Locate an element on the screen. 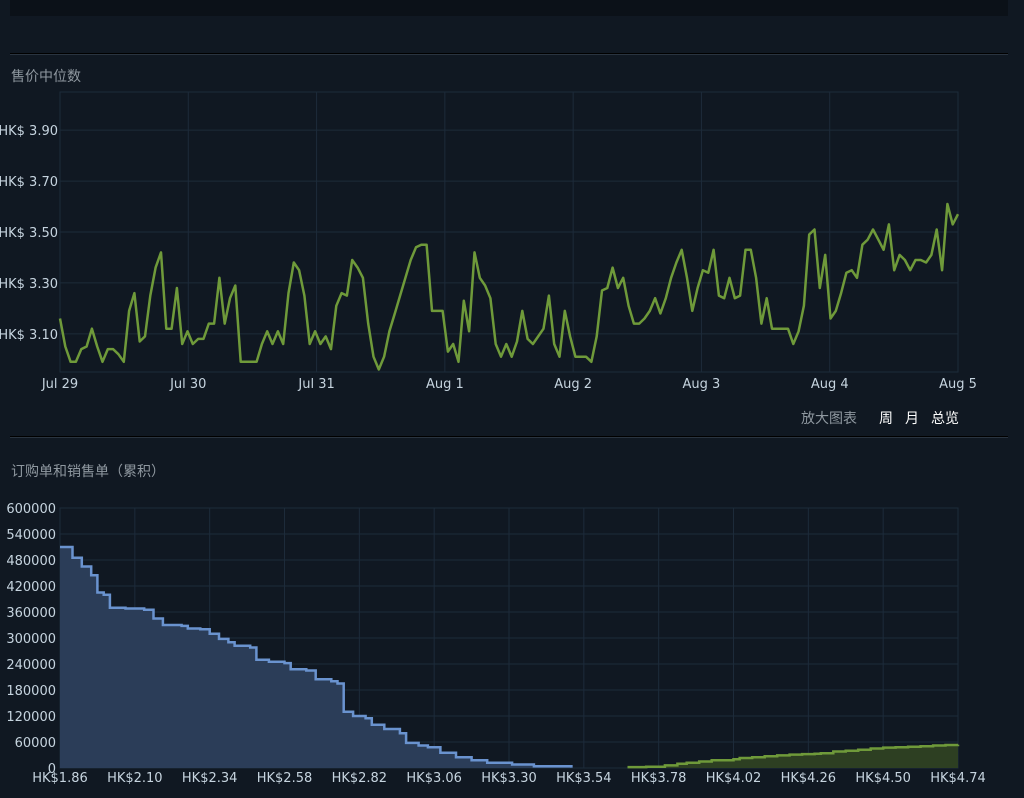  x-tick-label: HK$4.02 is located at coordinates (734, 778).